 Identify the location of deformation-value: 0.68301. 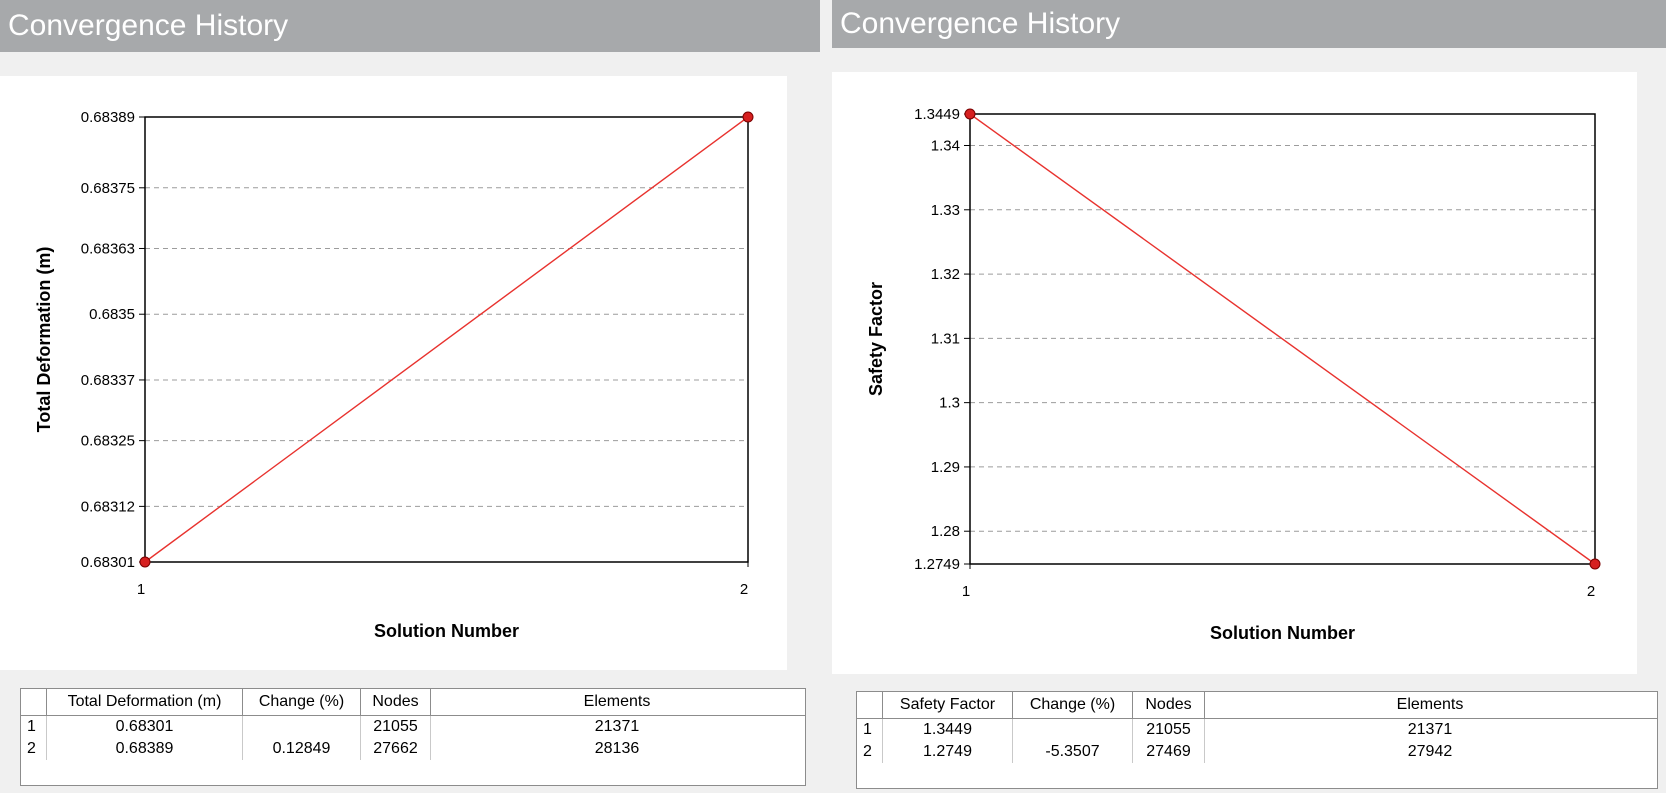
(145, 727).